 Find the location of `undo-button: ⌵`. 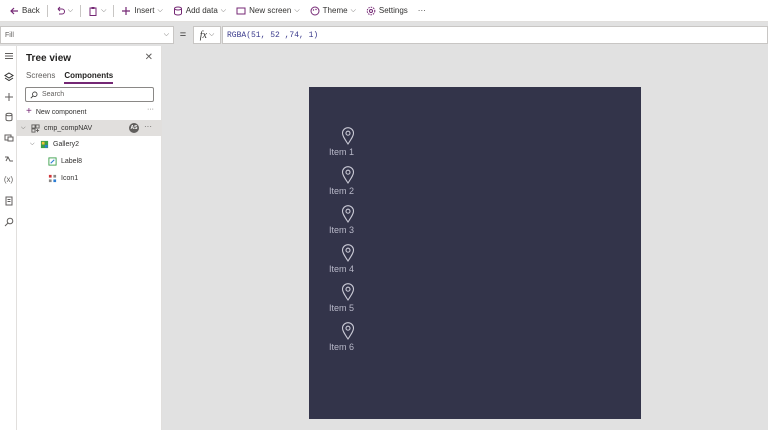

undo-button: ⌵ is located at coordinates (64, 11).